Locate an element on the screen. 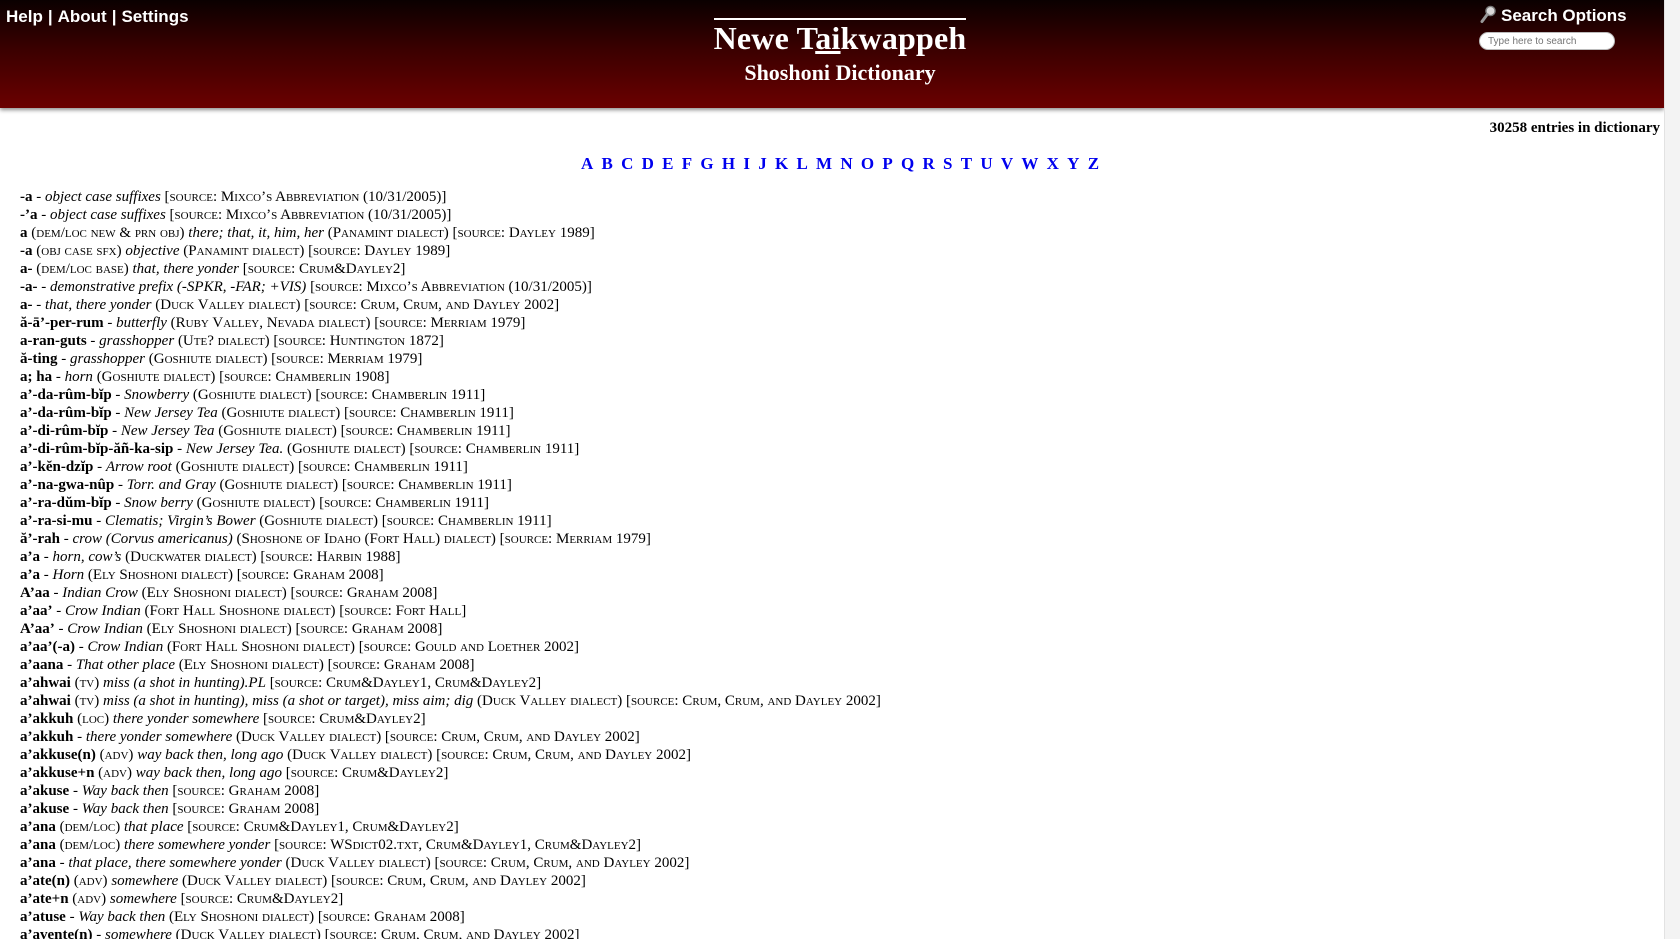 The width and height of the screenshot is (1680, 939). site-title-text: Newe Taikwappeh is located at coordinates (840, 37).